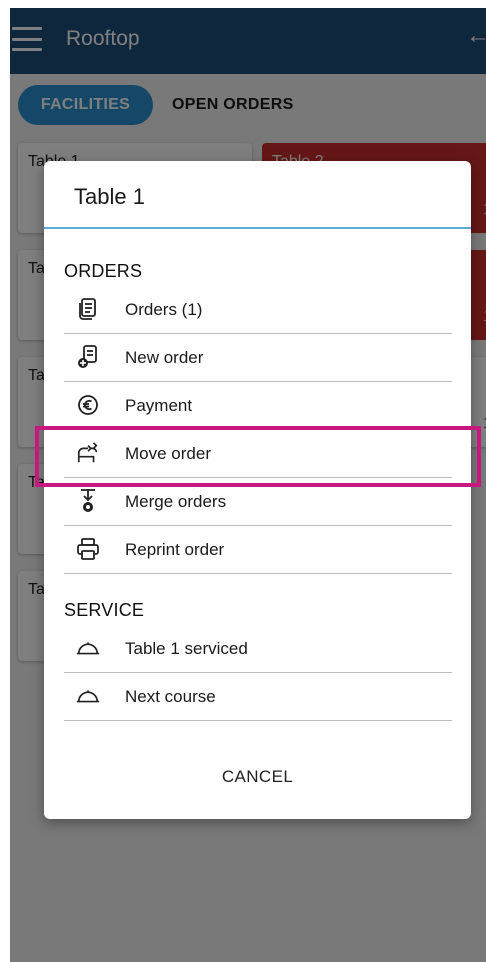 The width and height of the screenshot is (486, 962). What do you see at coordinates (258, 358) in the screenshot?
I see `menu-item-new-order: New order` at bounding box center [258, 358].